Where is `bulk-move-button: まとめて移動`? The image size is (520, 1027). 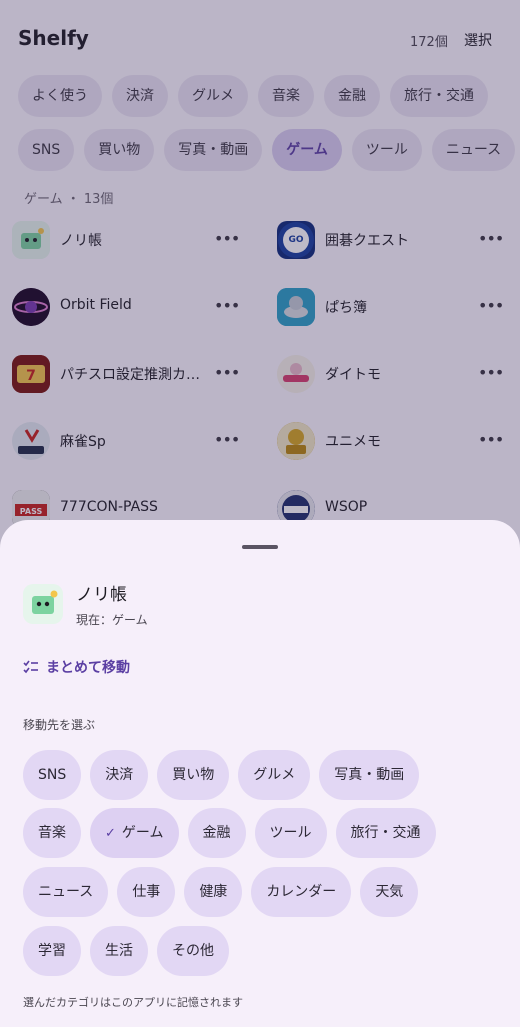
bulk-move-button: まとめて移動 is located at coordinates (76, 667).